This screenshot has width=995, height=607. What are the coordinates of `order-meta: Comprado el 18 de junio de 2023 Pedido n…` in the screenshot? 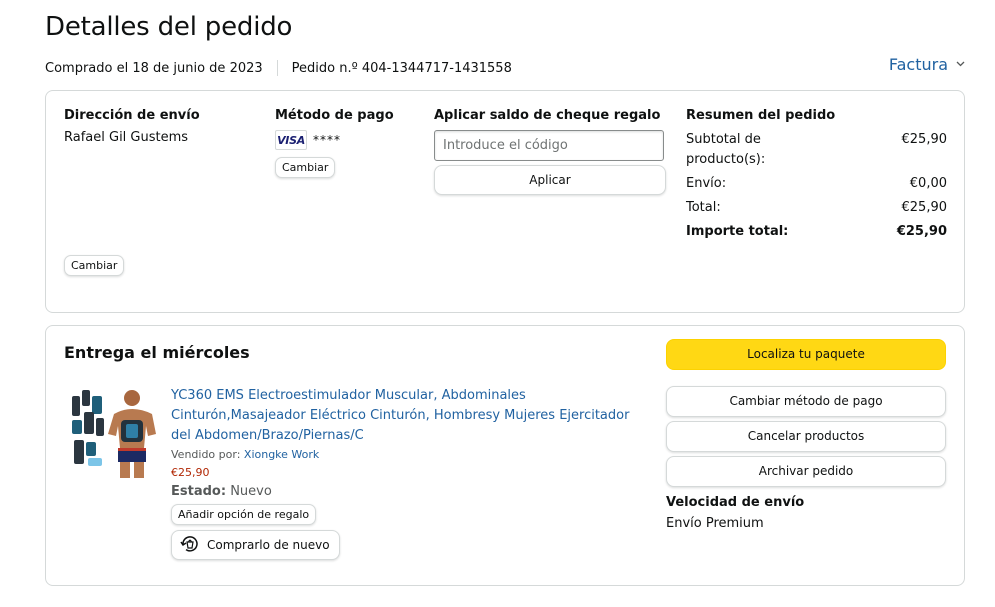 It's located at (278, 68).